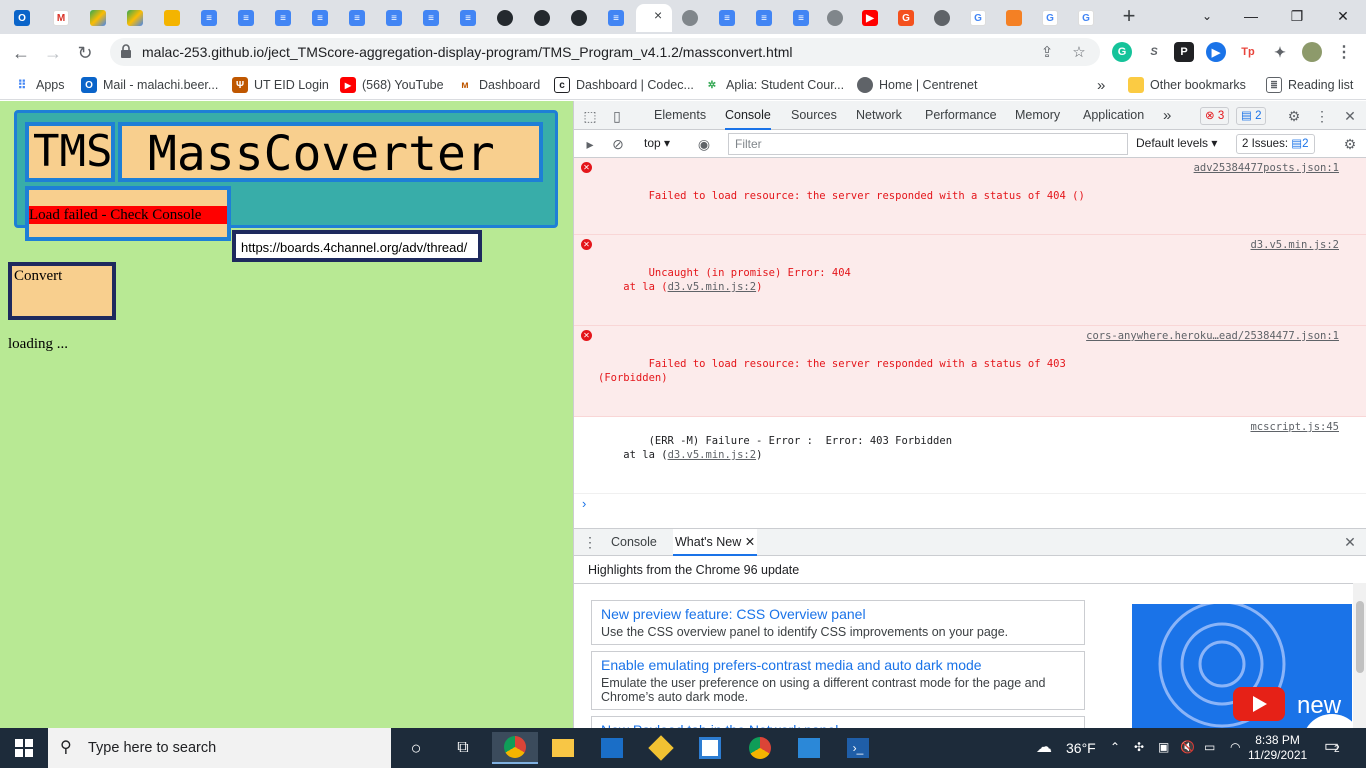  What do you see at coordinates (1037, 115) in the screenshot?
I see `tab-memory: Memory` at bounding box center [1037, 115].